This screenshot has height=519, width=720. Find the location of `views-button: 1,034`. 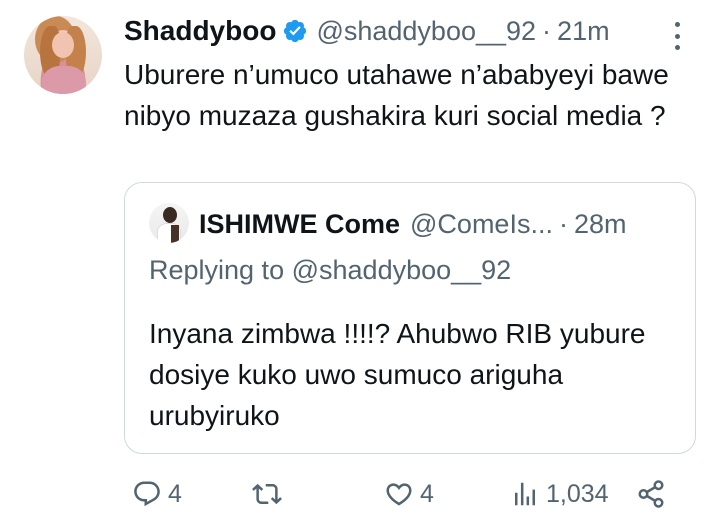

views-button: 1,034 is located at coordinates (559, 494).